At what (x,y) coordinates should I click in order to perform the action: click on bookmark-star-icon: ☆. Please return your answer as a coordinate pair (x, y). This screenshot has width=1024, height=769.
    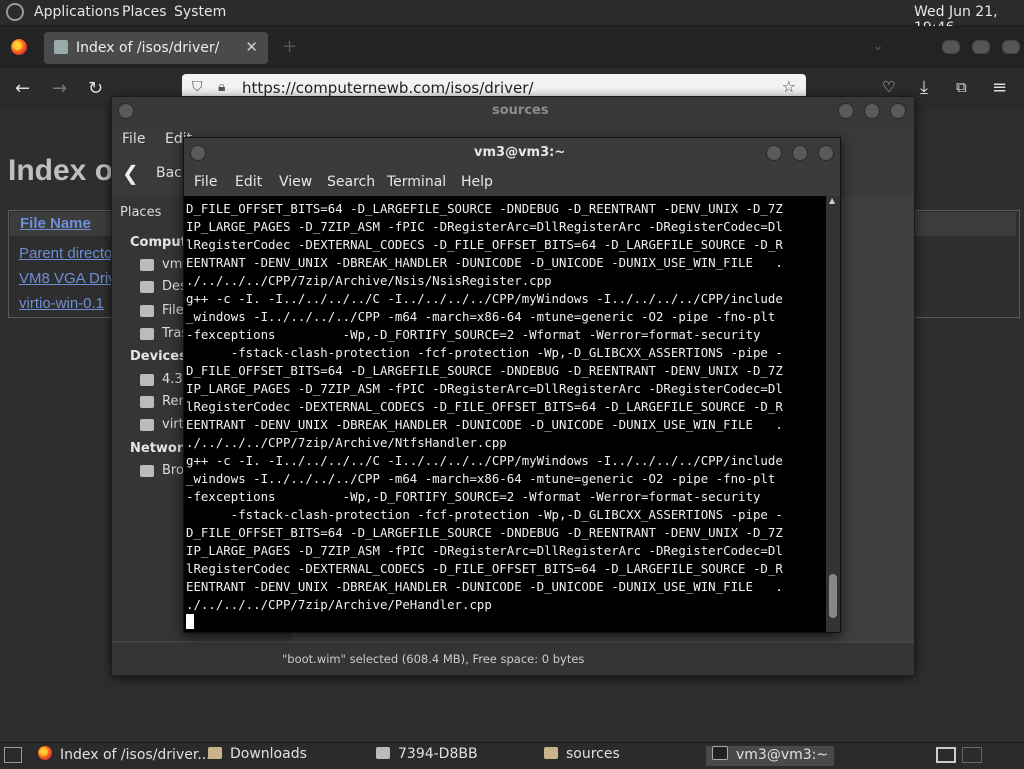
    Looking at the image, I should click on (789, 86).